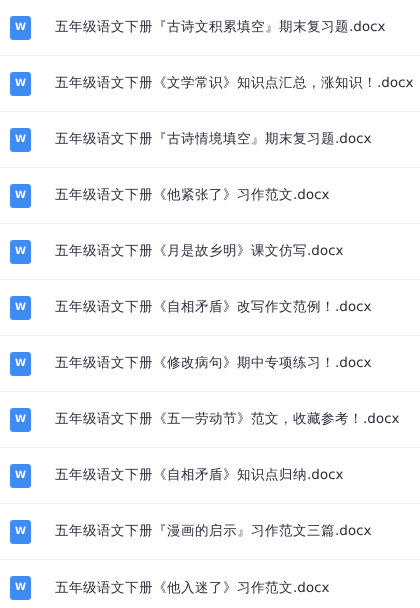 The height and width of the screenshot is (608, 420). Describe the element at coordinates (192, 588) in the screenshot. I see `file-name: 五年级语文下册《他入迷了》习作范文.docx` at that location.